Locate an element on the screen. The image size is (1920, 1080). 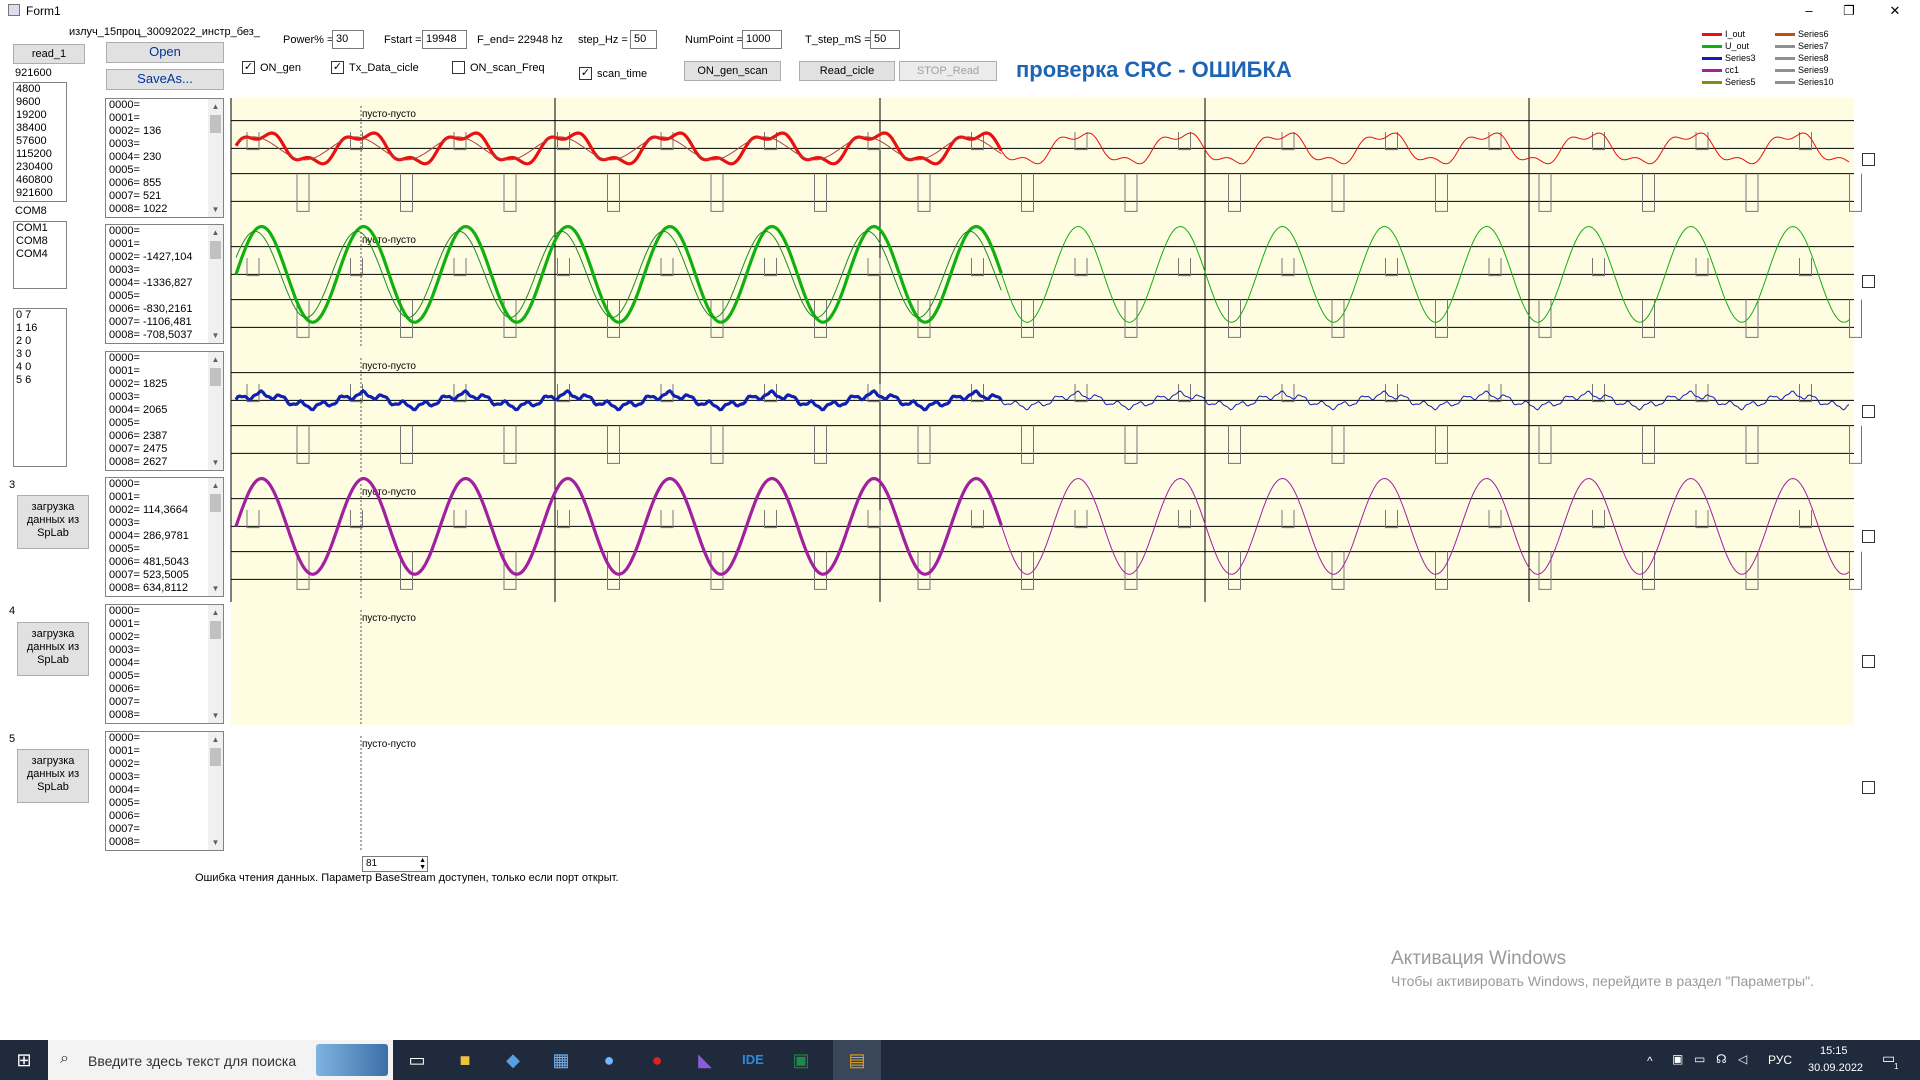
search-placeholder: Введите здесь текст для поиска is located at coordinates (192, 1061).